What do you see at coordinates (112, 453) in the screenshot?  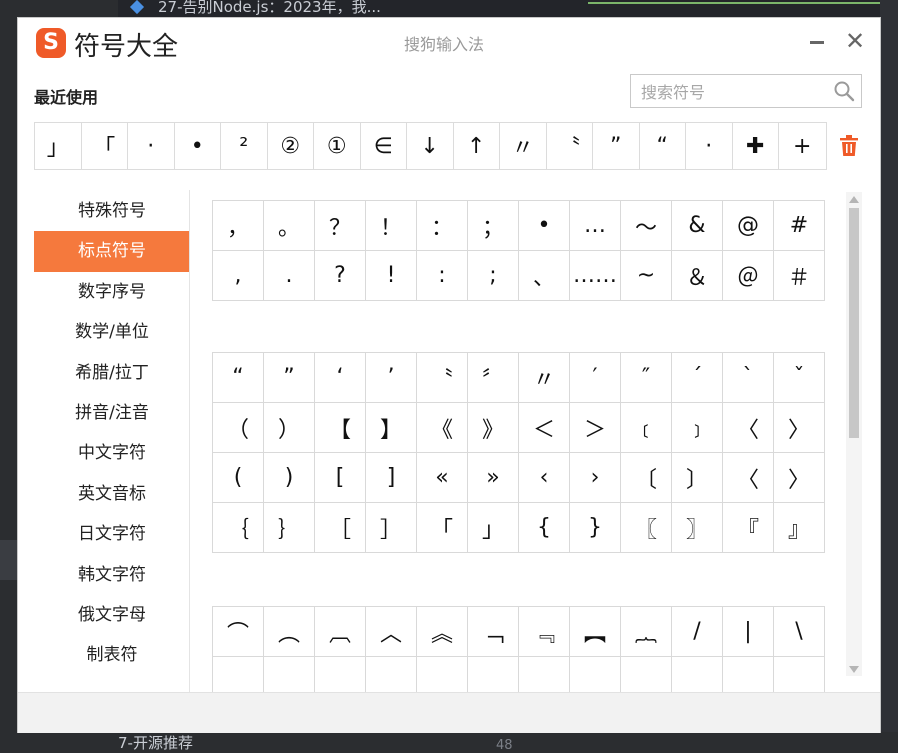 I see `category-item: 中文字符` at bounding box center [112, 453].